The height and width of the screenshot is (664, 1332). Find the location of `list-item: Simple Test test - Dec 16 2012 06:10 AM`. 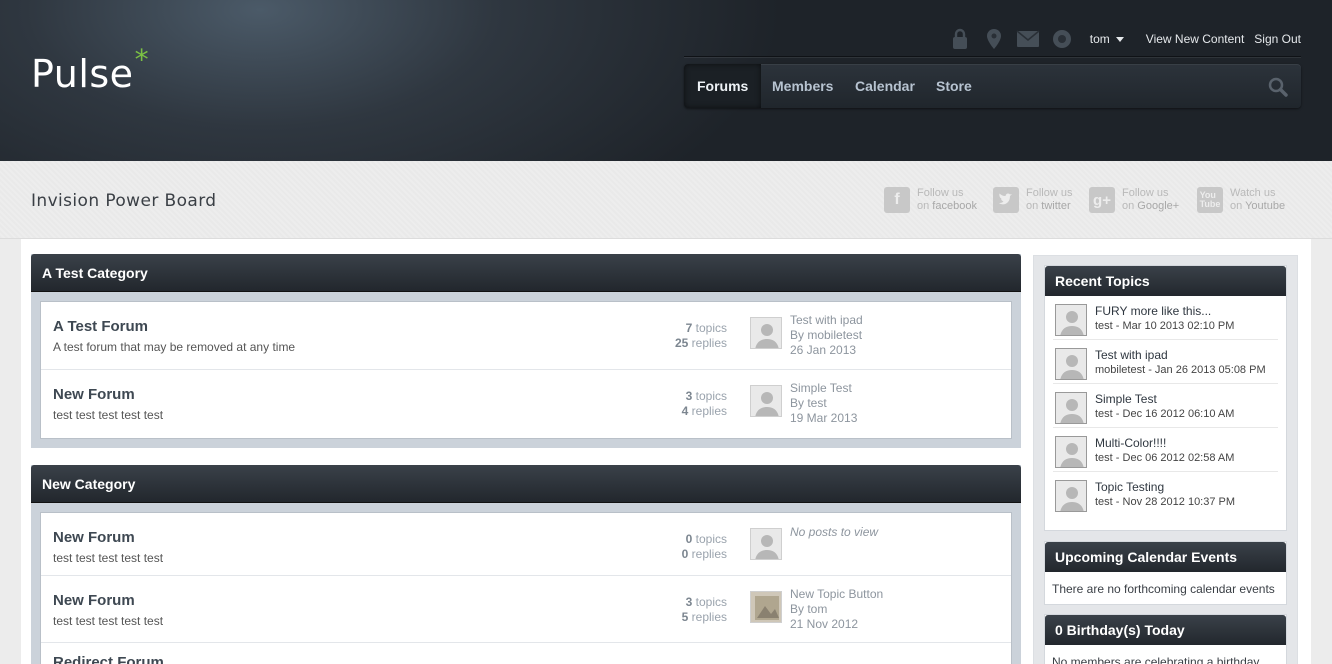

list-item: Simple Test test - Dec 16 2012 06:10 AM is located at coordinates (1165, 406).